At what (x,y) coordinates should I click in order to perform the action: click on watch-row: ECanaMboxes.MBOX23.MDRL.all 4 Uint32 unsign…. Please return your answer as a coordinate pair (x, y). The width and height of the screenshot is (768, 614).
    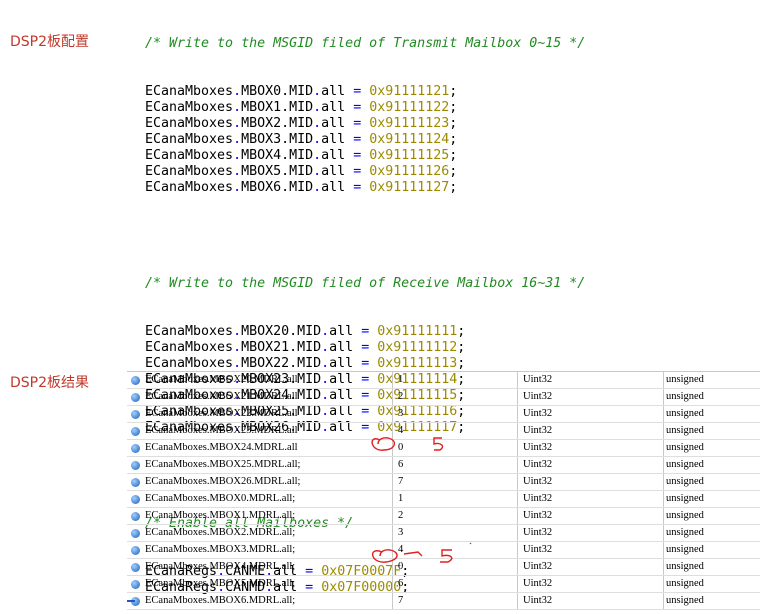
    Looking at the image, I should click on (443, 431).